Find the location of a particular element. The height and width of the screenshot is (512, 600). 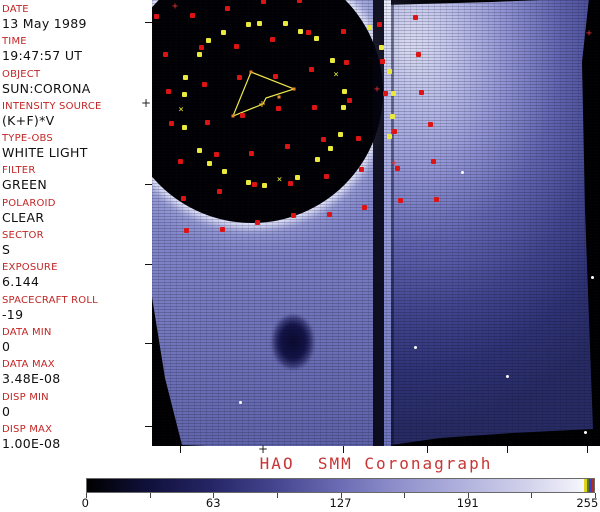

colorbar-label: 191 is located at coordinates (467, 503).